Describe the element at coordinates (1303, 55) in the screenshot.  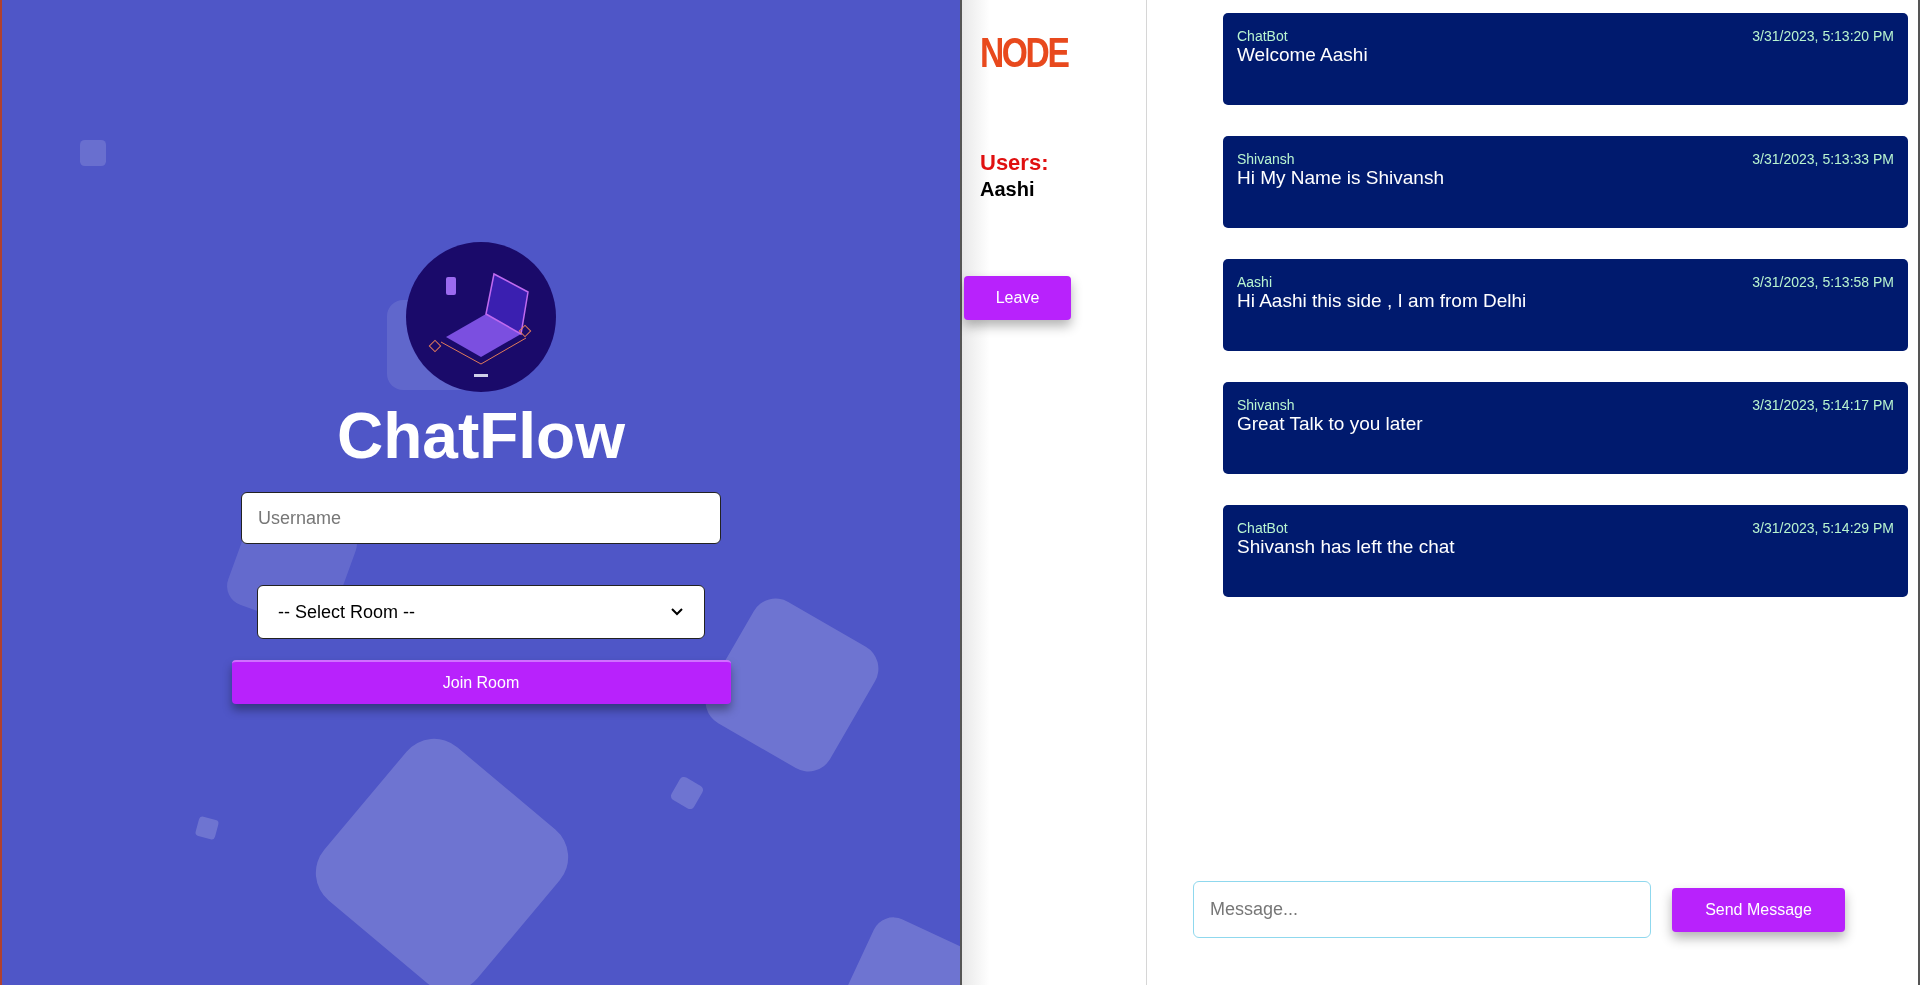
I see `message-text: Welcome Aashi` at that location.